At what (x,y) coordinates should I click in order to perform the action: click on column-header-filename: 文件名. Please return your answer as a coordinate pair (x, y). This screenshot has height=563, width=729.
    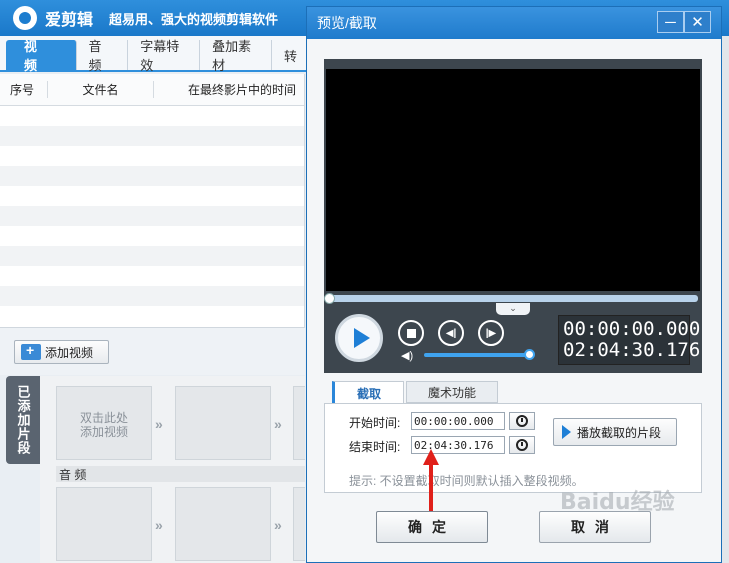
    Looking at the image, I should click on (101, 89).